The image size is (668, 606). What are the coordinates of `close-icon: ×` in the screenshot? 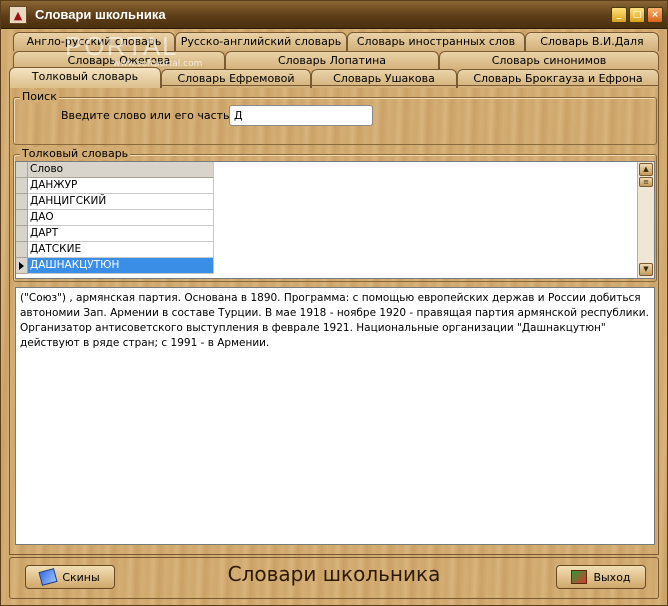 It's located at (655, 15).